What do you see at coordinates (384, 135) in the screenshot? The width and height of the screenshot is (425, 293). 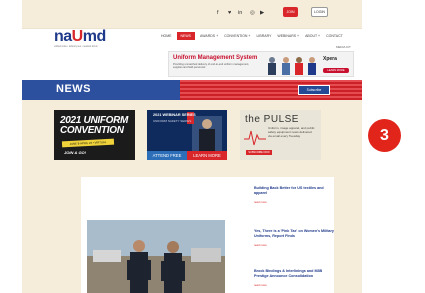 I see `number-badge: 3` at bounding box center [384, 135].